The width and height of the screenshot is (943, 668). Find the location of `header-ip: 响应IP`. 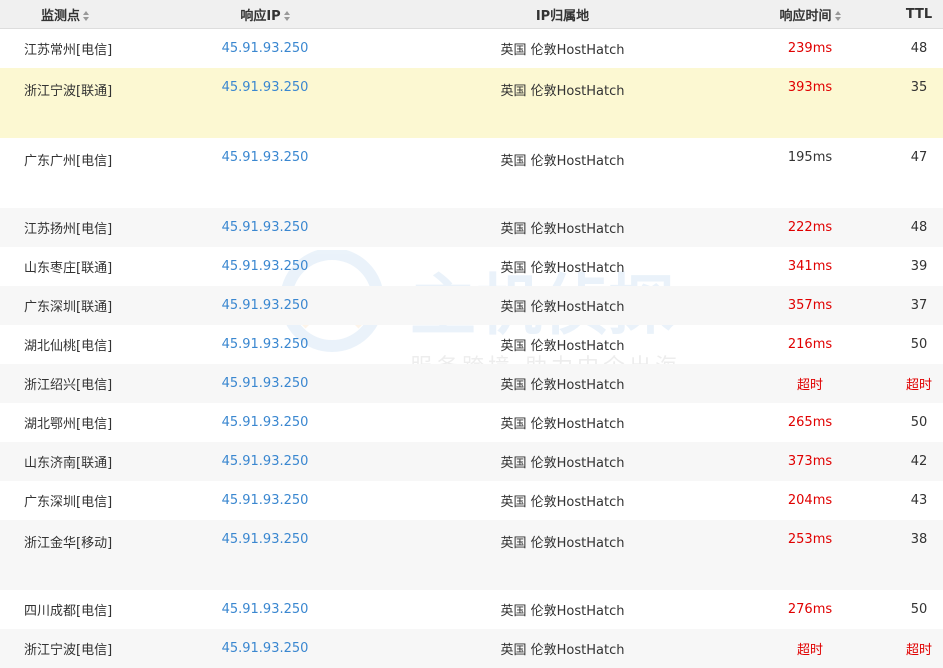

header-ip: 响应IP is located at coordinates (265, 14).